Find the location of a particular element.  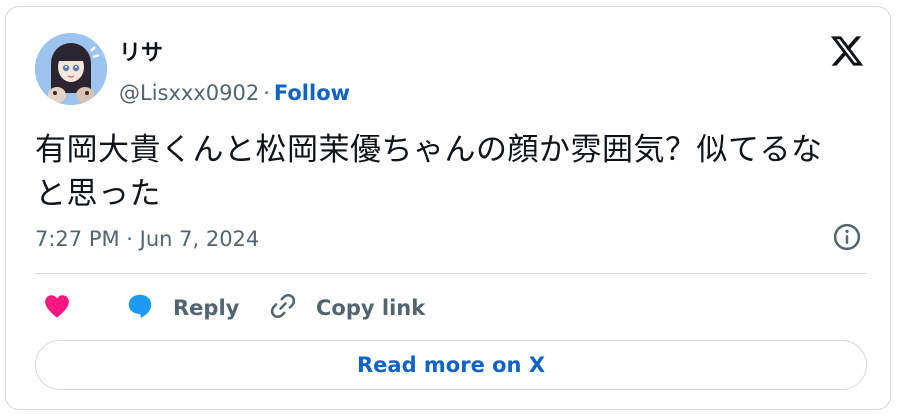

tweet-timestamp: 7:27 PM · Jun 7, 2024 is located at coordinates (147, 239).